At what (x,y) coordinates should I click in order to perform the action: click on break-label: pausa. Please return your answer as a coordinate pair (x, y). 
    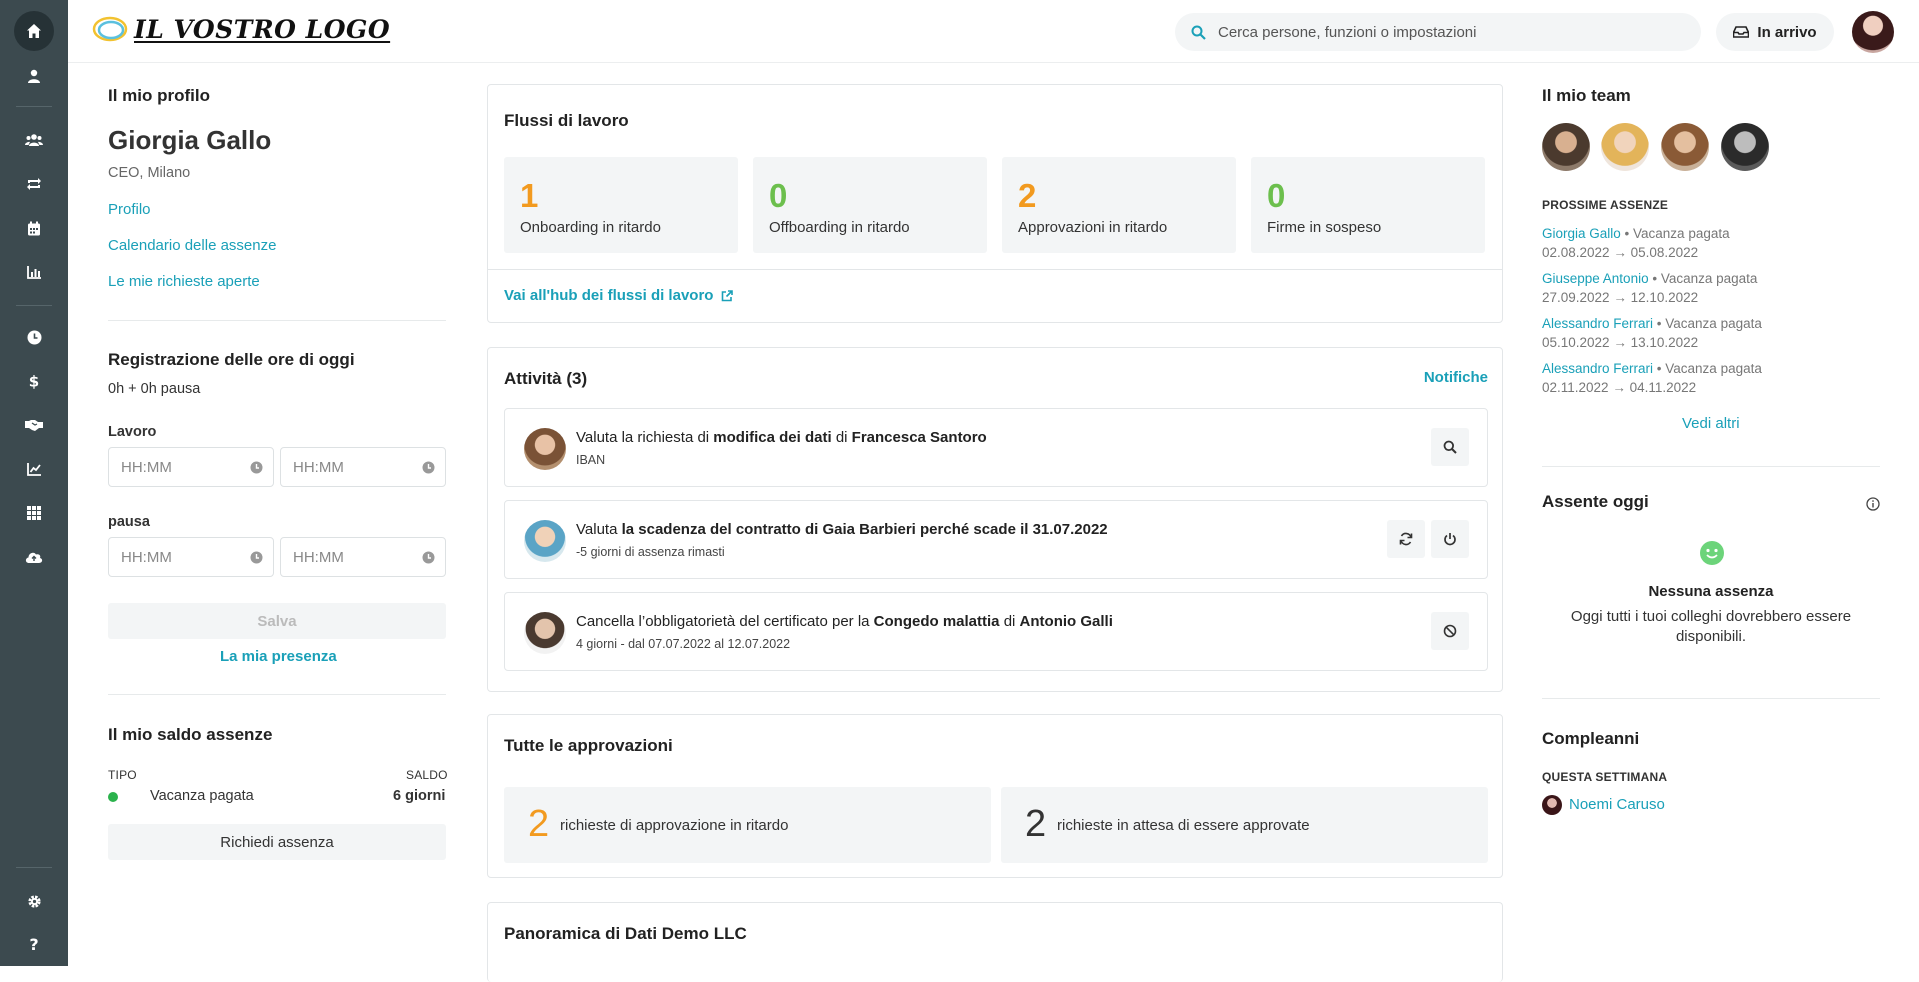
    Looking at the image, I should click on (129, 522).